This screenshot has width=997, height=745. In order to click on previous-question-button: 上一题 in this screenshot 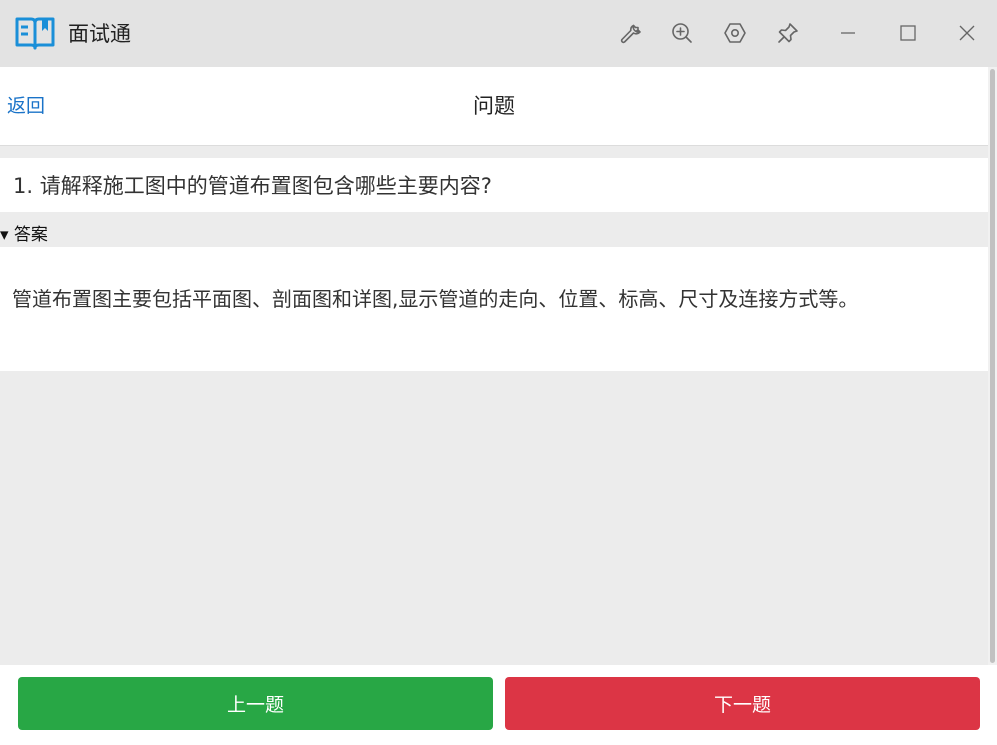, I will do `click(255, 703)`.